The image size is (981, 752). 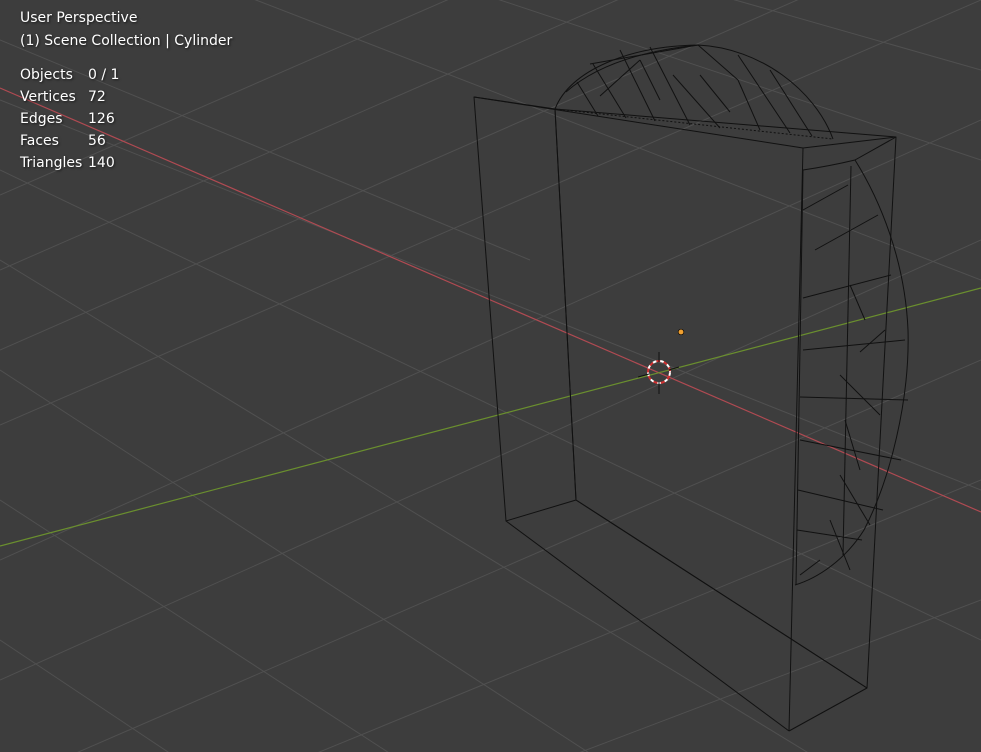 I want to click on stat-row-objects: Objects 0 / 1, so click(x=69, y=75).